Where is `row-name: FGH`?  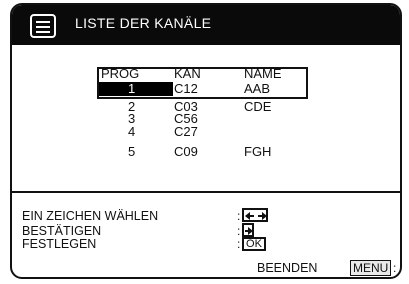 row-name: FGH is located at coordinates (258, 151).